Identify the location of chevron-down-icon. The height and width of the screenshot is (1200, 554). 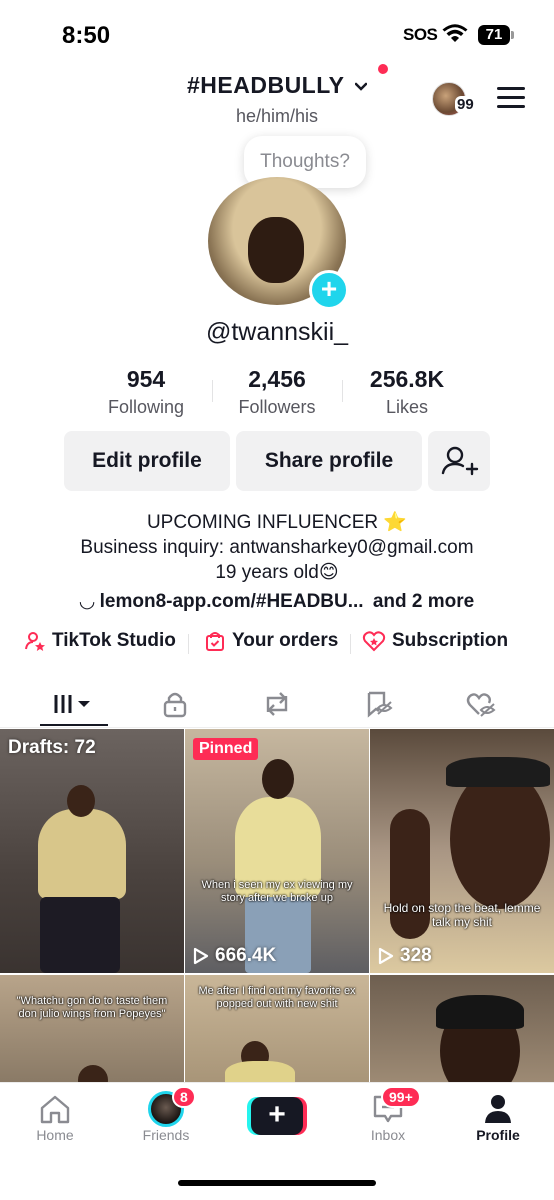
(361, 86).